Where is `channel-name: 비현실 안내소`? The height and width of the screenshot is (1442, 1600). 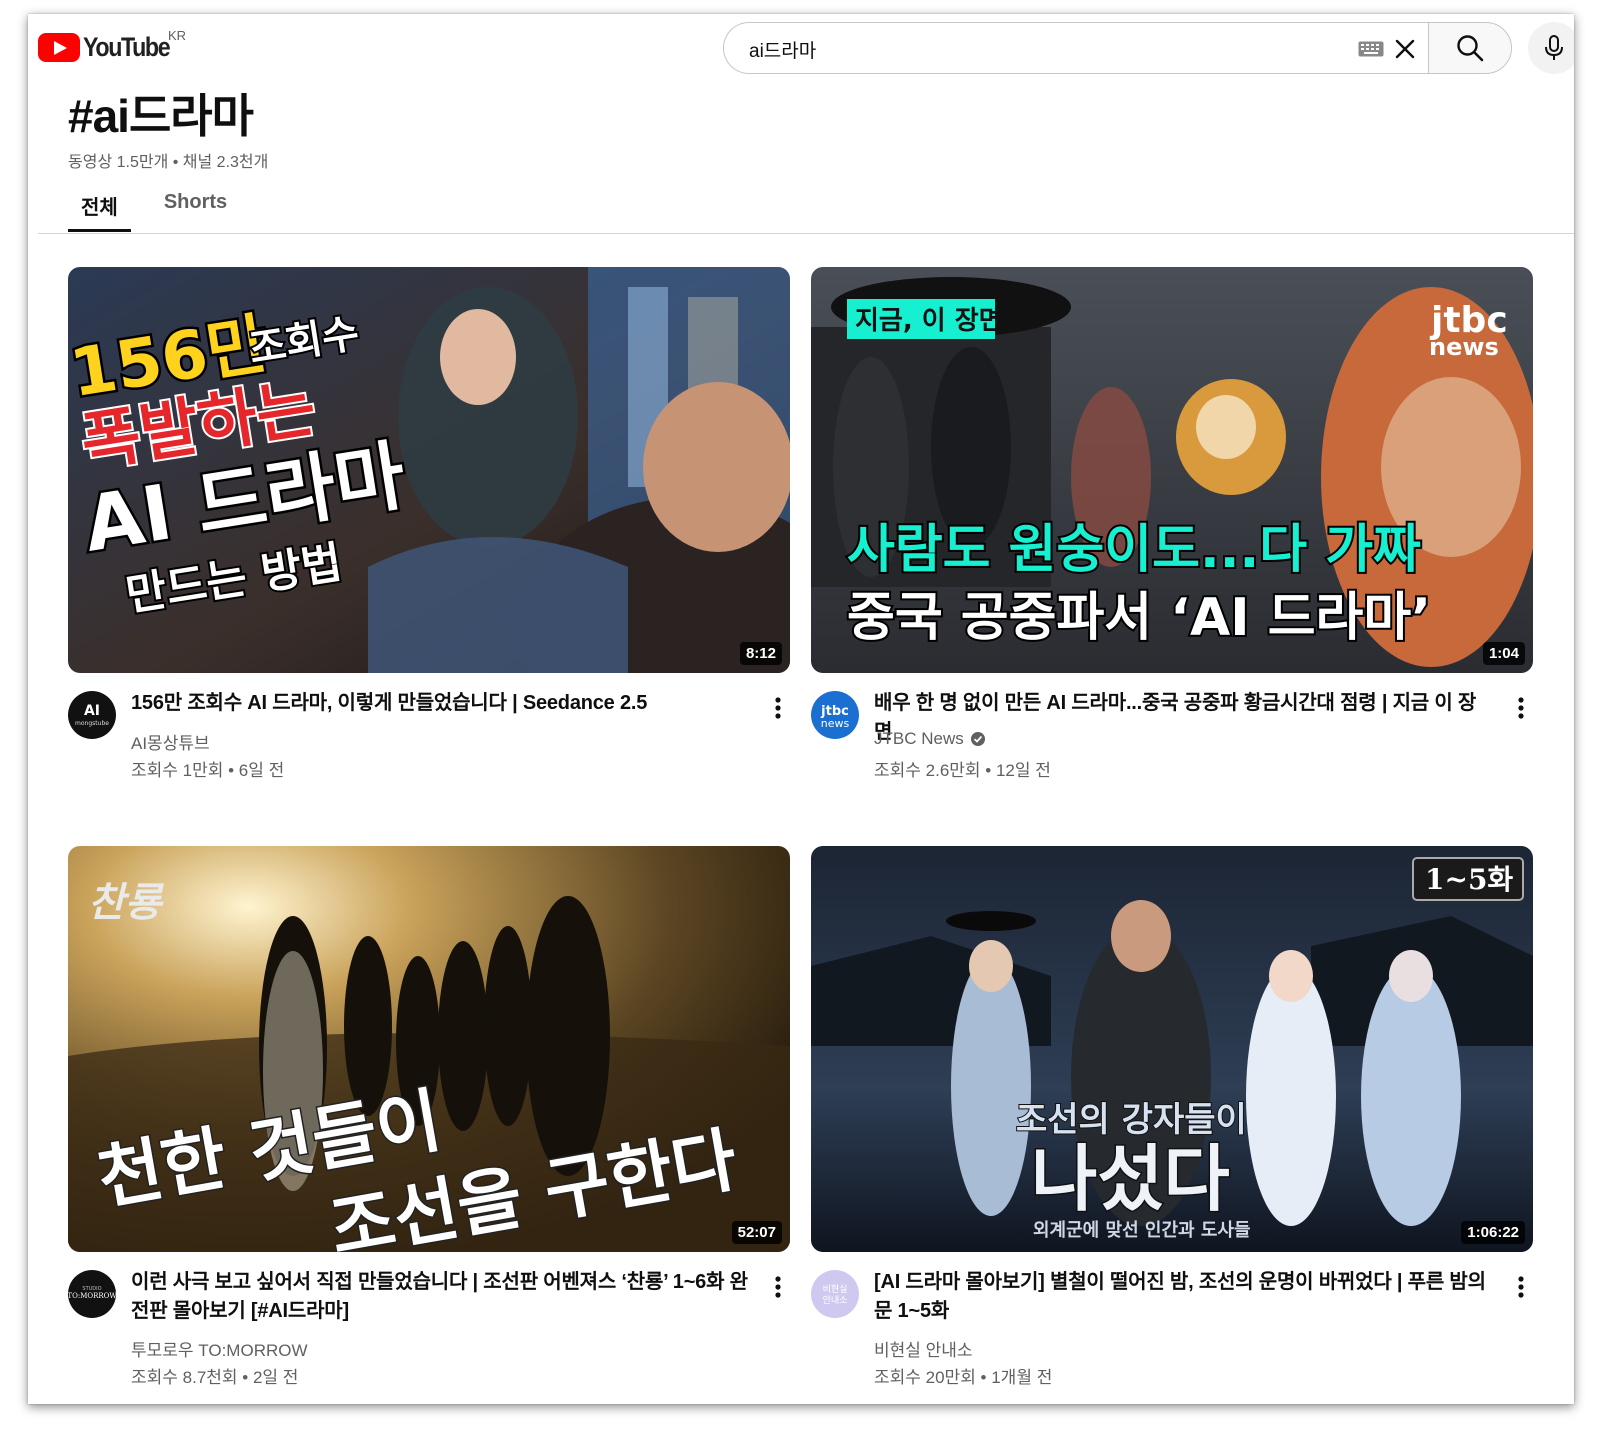
channel-name: 비현실 안내소 is located at coordinates (923, 1348).